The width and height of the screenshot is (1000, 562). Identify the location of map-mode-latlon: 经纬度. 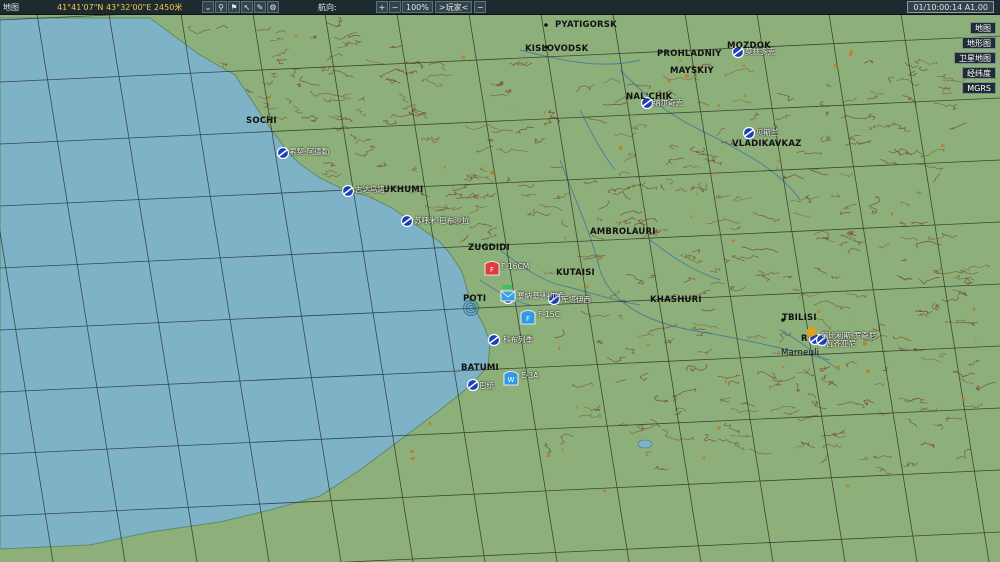
(979, 73).